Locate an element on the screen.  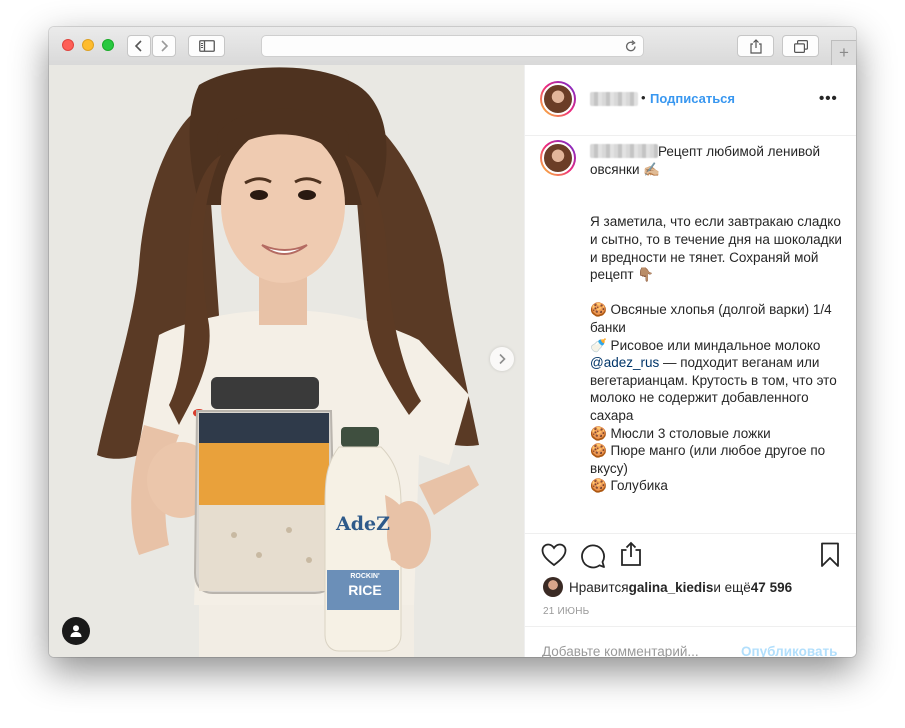
back-button is located at coordinates (139, 46).